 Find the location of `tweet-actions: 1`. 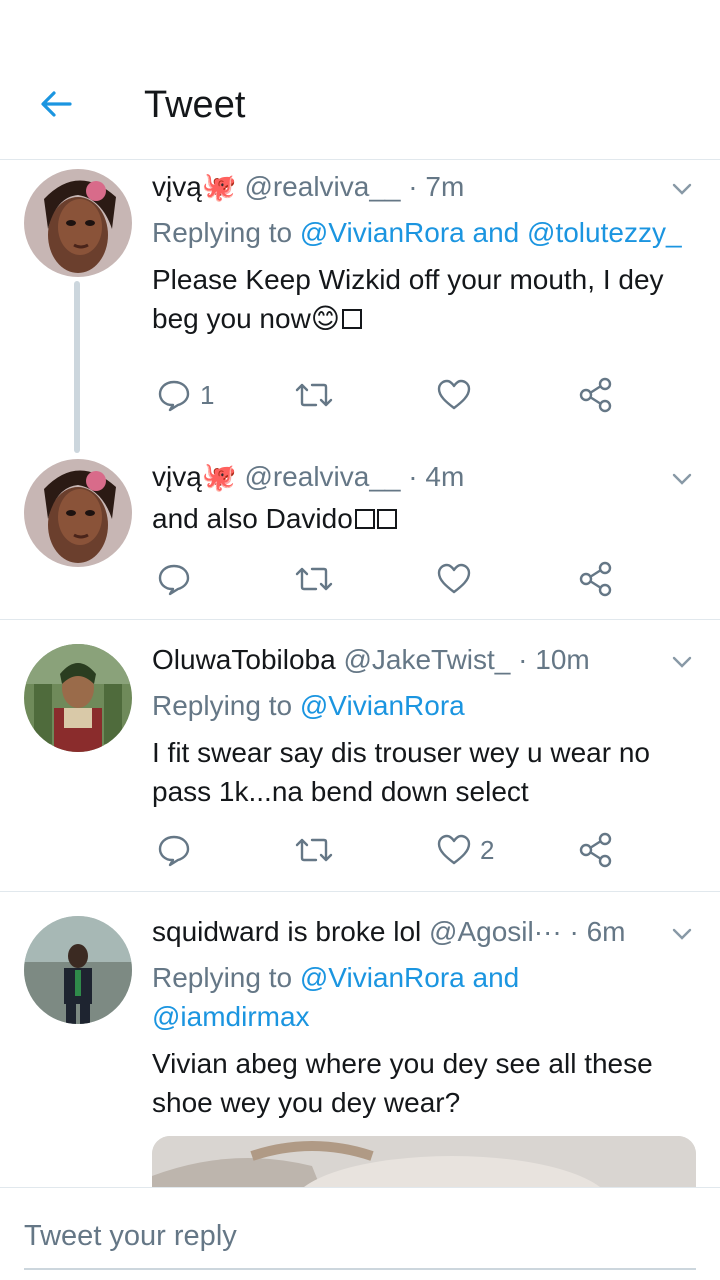

tweet-actions: 1 is located at coordinates (387, 395).